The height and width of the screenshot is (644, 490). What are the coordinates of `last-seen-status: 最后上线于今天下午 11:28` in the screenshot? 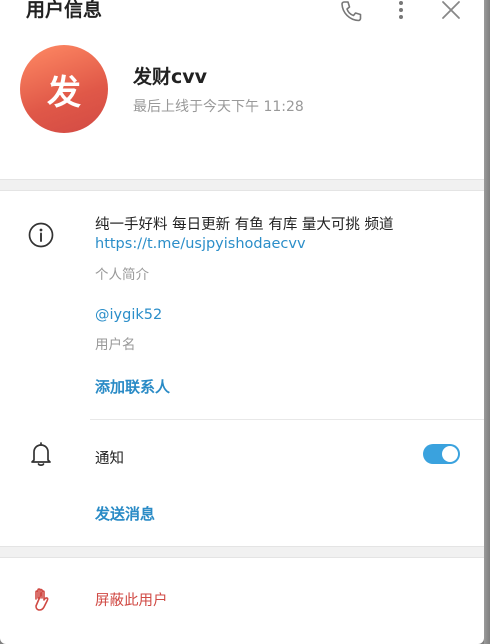 It's located at (218, 107).